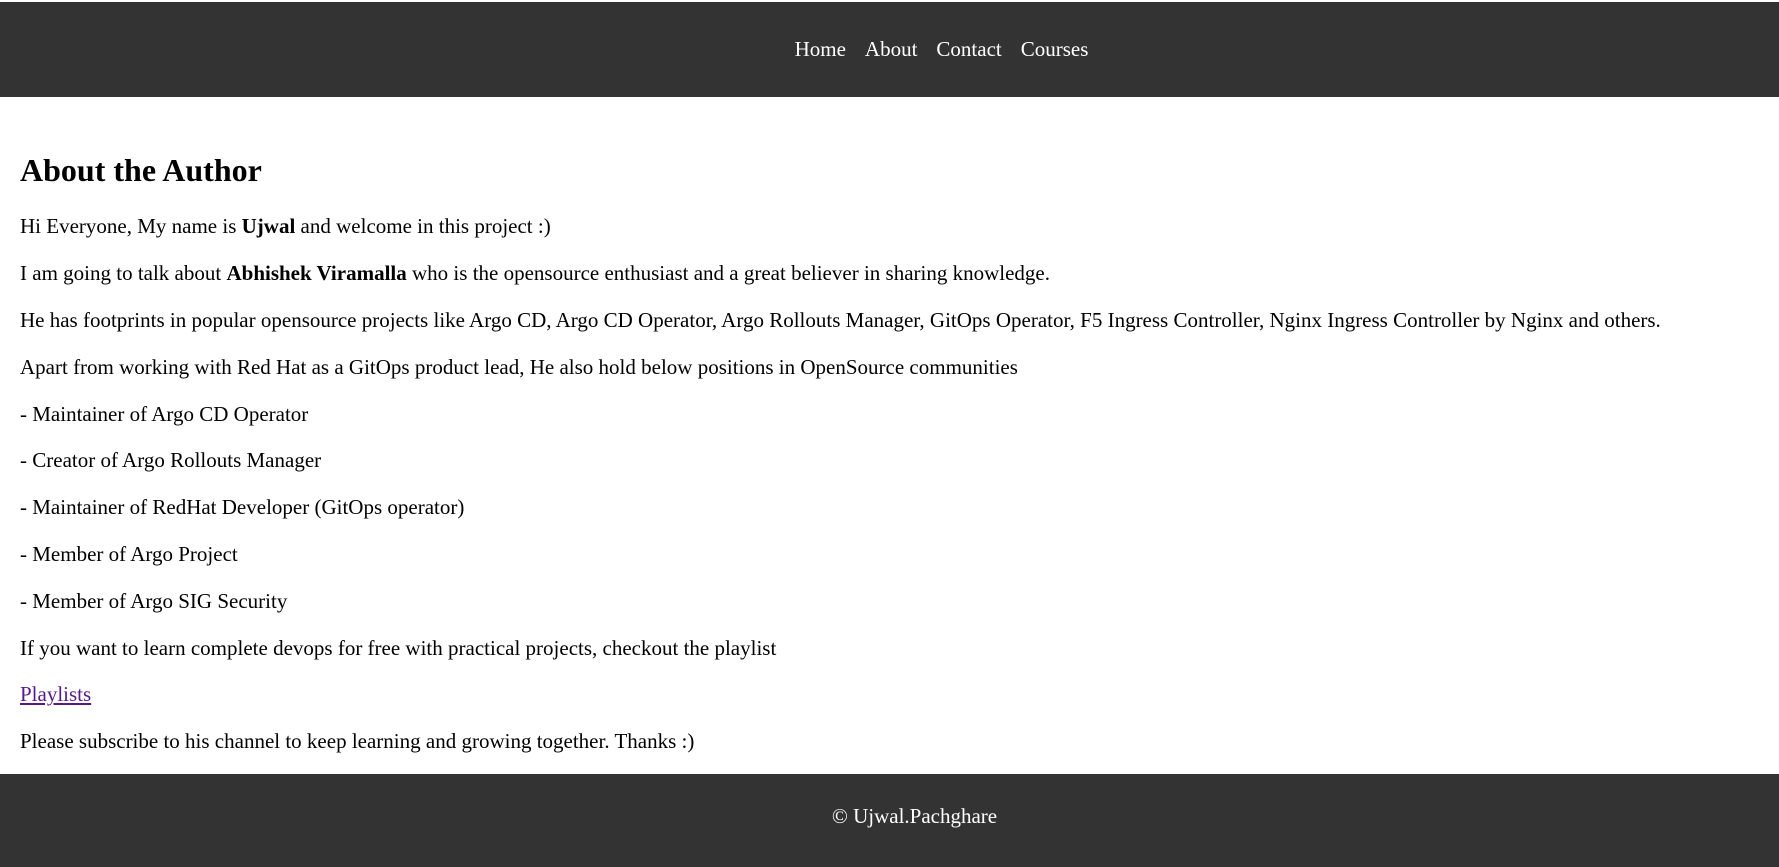 This screenshot has height=867, width=1779. Describe the element at coordinates (968, 49) in the screenshot. I see `nav-link-contact: Contact` at that location.